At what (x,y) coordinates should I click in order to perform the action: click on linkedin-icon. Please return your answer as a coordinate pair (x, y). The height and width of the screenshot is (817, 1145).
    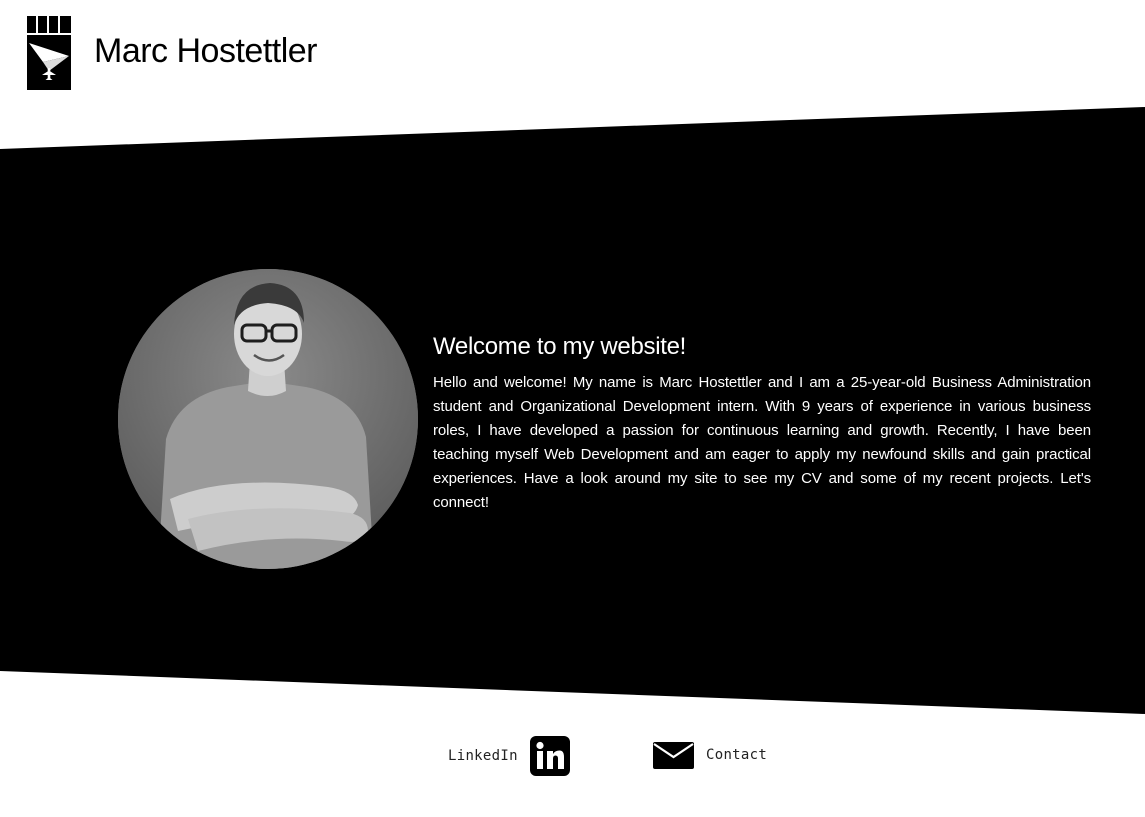
    Looking at the image, I should click on (549, 756).